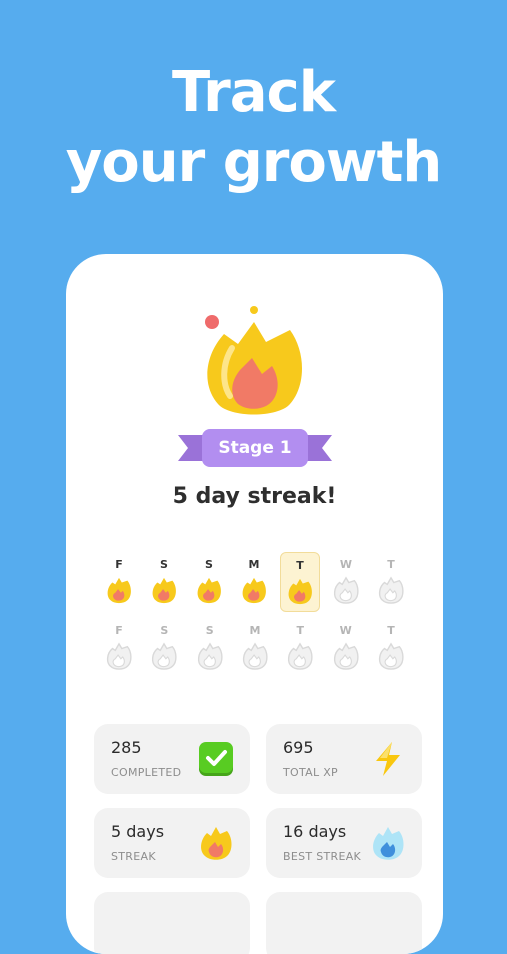 This screenshot has width=507, height=954. What do you see at coordinates (388, 843) in the screenshot?
I see `blue-flame-icon` at bounding box center [388, 843].